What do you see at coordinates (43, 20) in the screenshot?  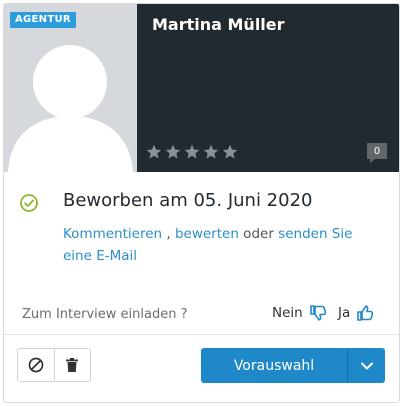 I see `agency-badge: AGENTUR` at bounding box center [43, 20].